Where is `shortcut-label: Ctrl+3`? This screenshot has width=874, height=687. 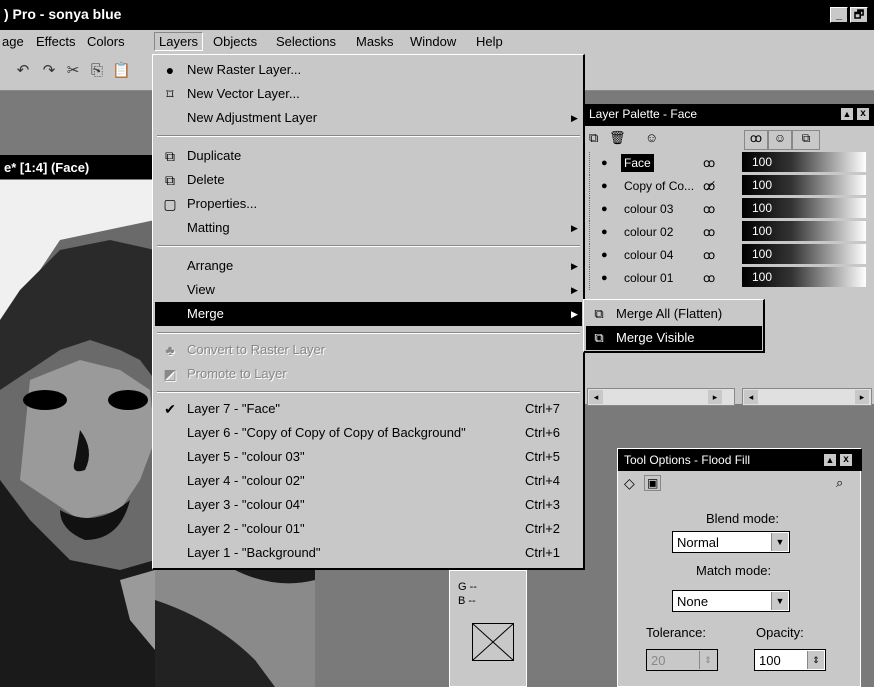
shortcut-label: Ctrl+3 is located at coordinates (543, 504).